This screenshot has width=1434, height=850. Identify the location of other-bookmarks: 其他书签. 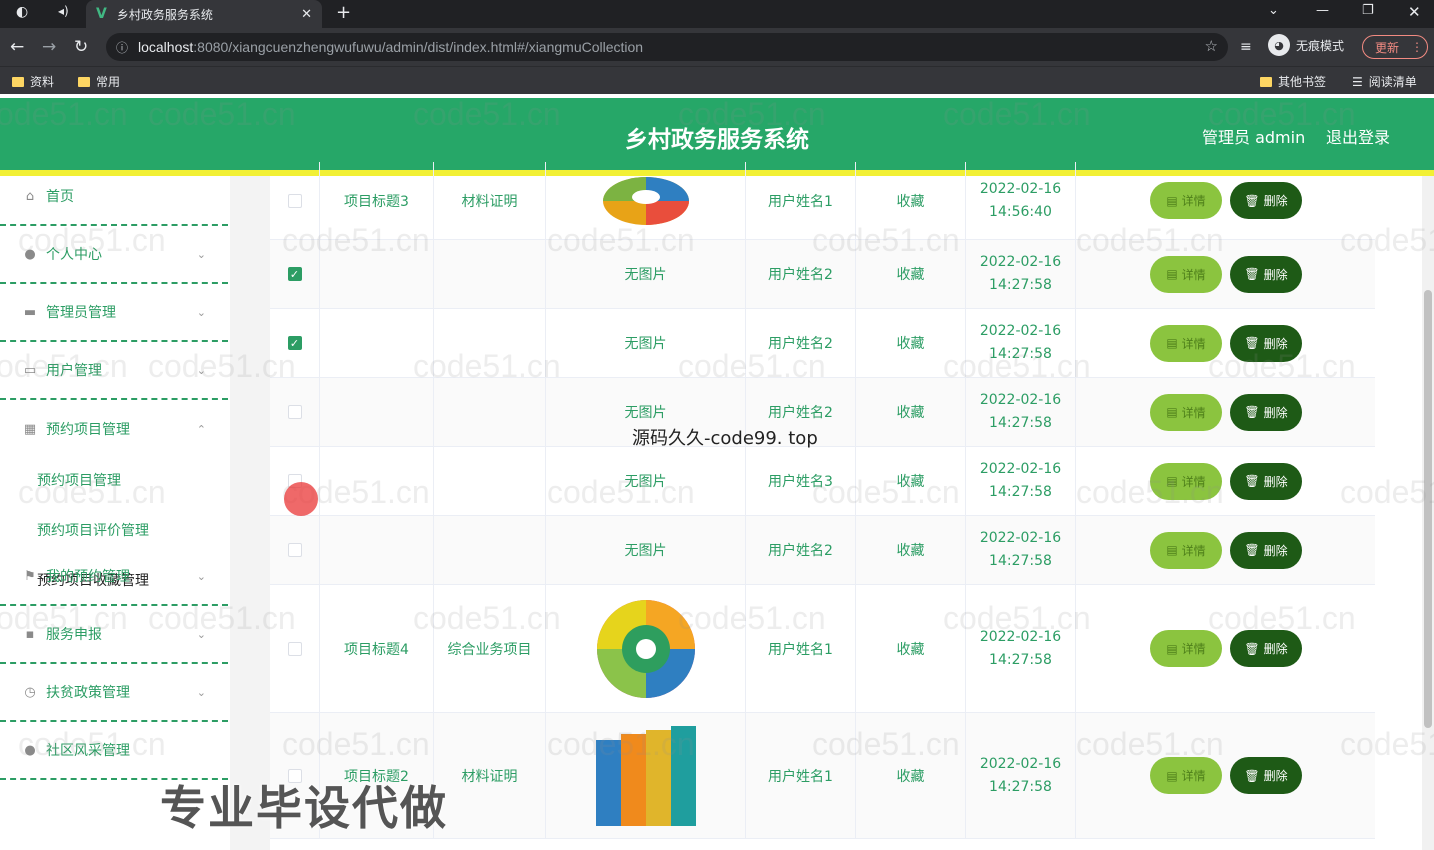
(1293, 81).